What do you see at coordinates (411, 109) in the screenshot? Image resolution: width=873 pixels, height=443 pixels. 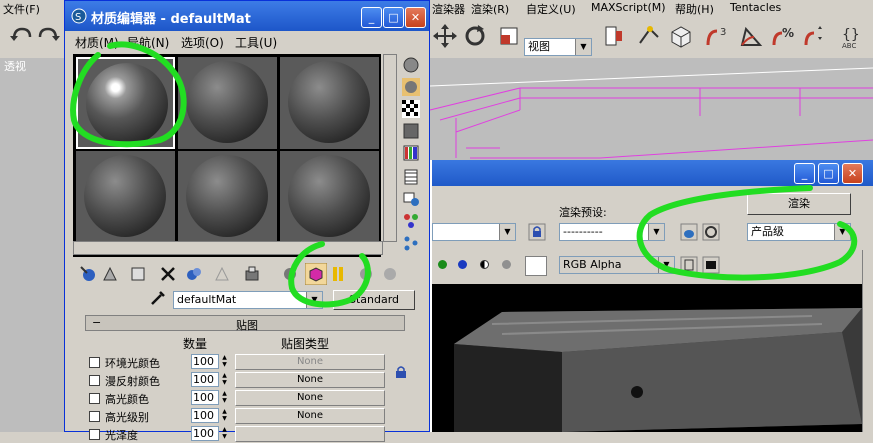 I see `background-checker-icon` at bounding box center [411, 109].